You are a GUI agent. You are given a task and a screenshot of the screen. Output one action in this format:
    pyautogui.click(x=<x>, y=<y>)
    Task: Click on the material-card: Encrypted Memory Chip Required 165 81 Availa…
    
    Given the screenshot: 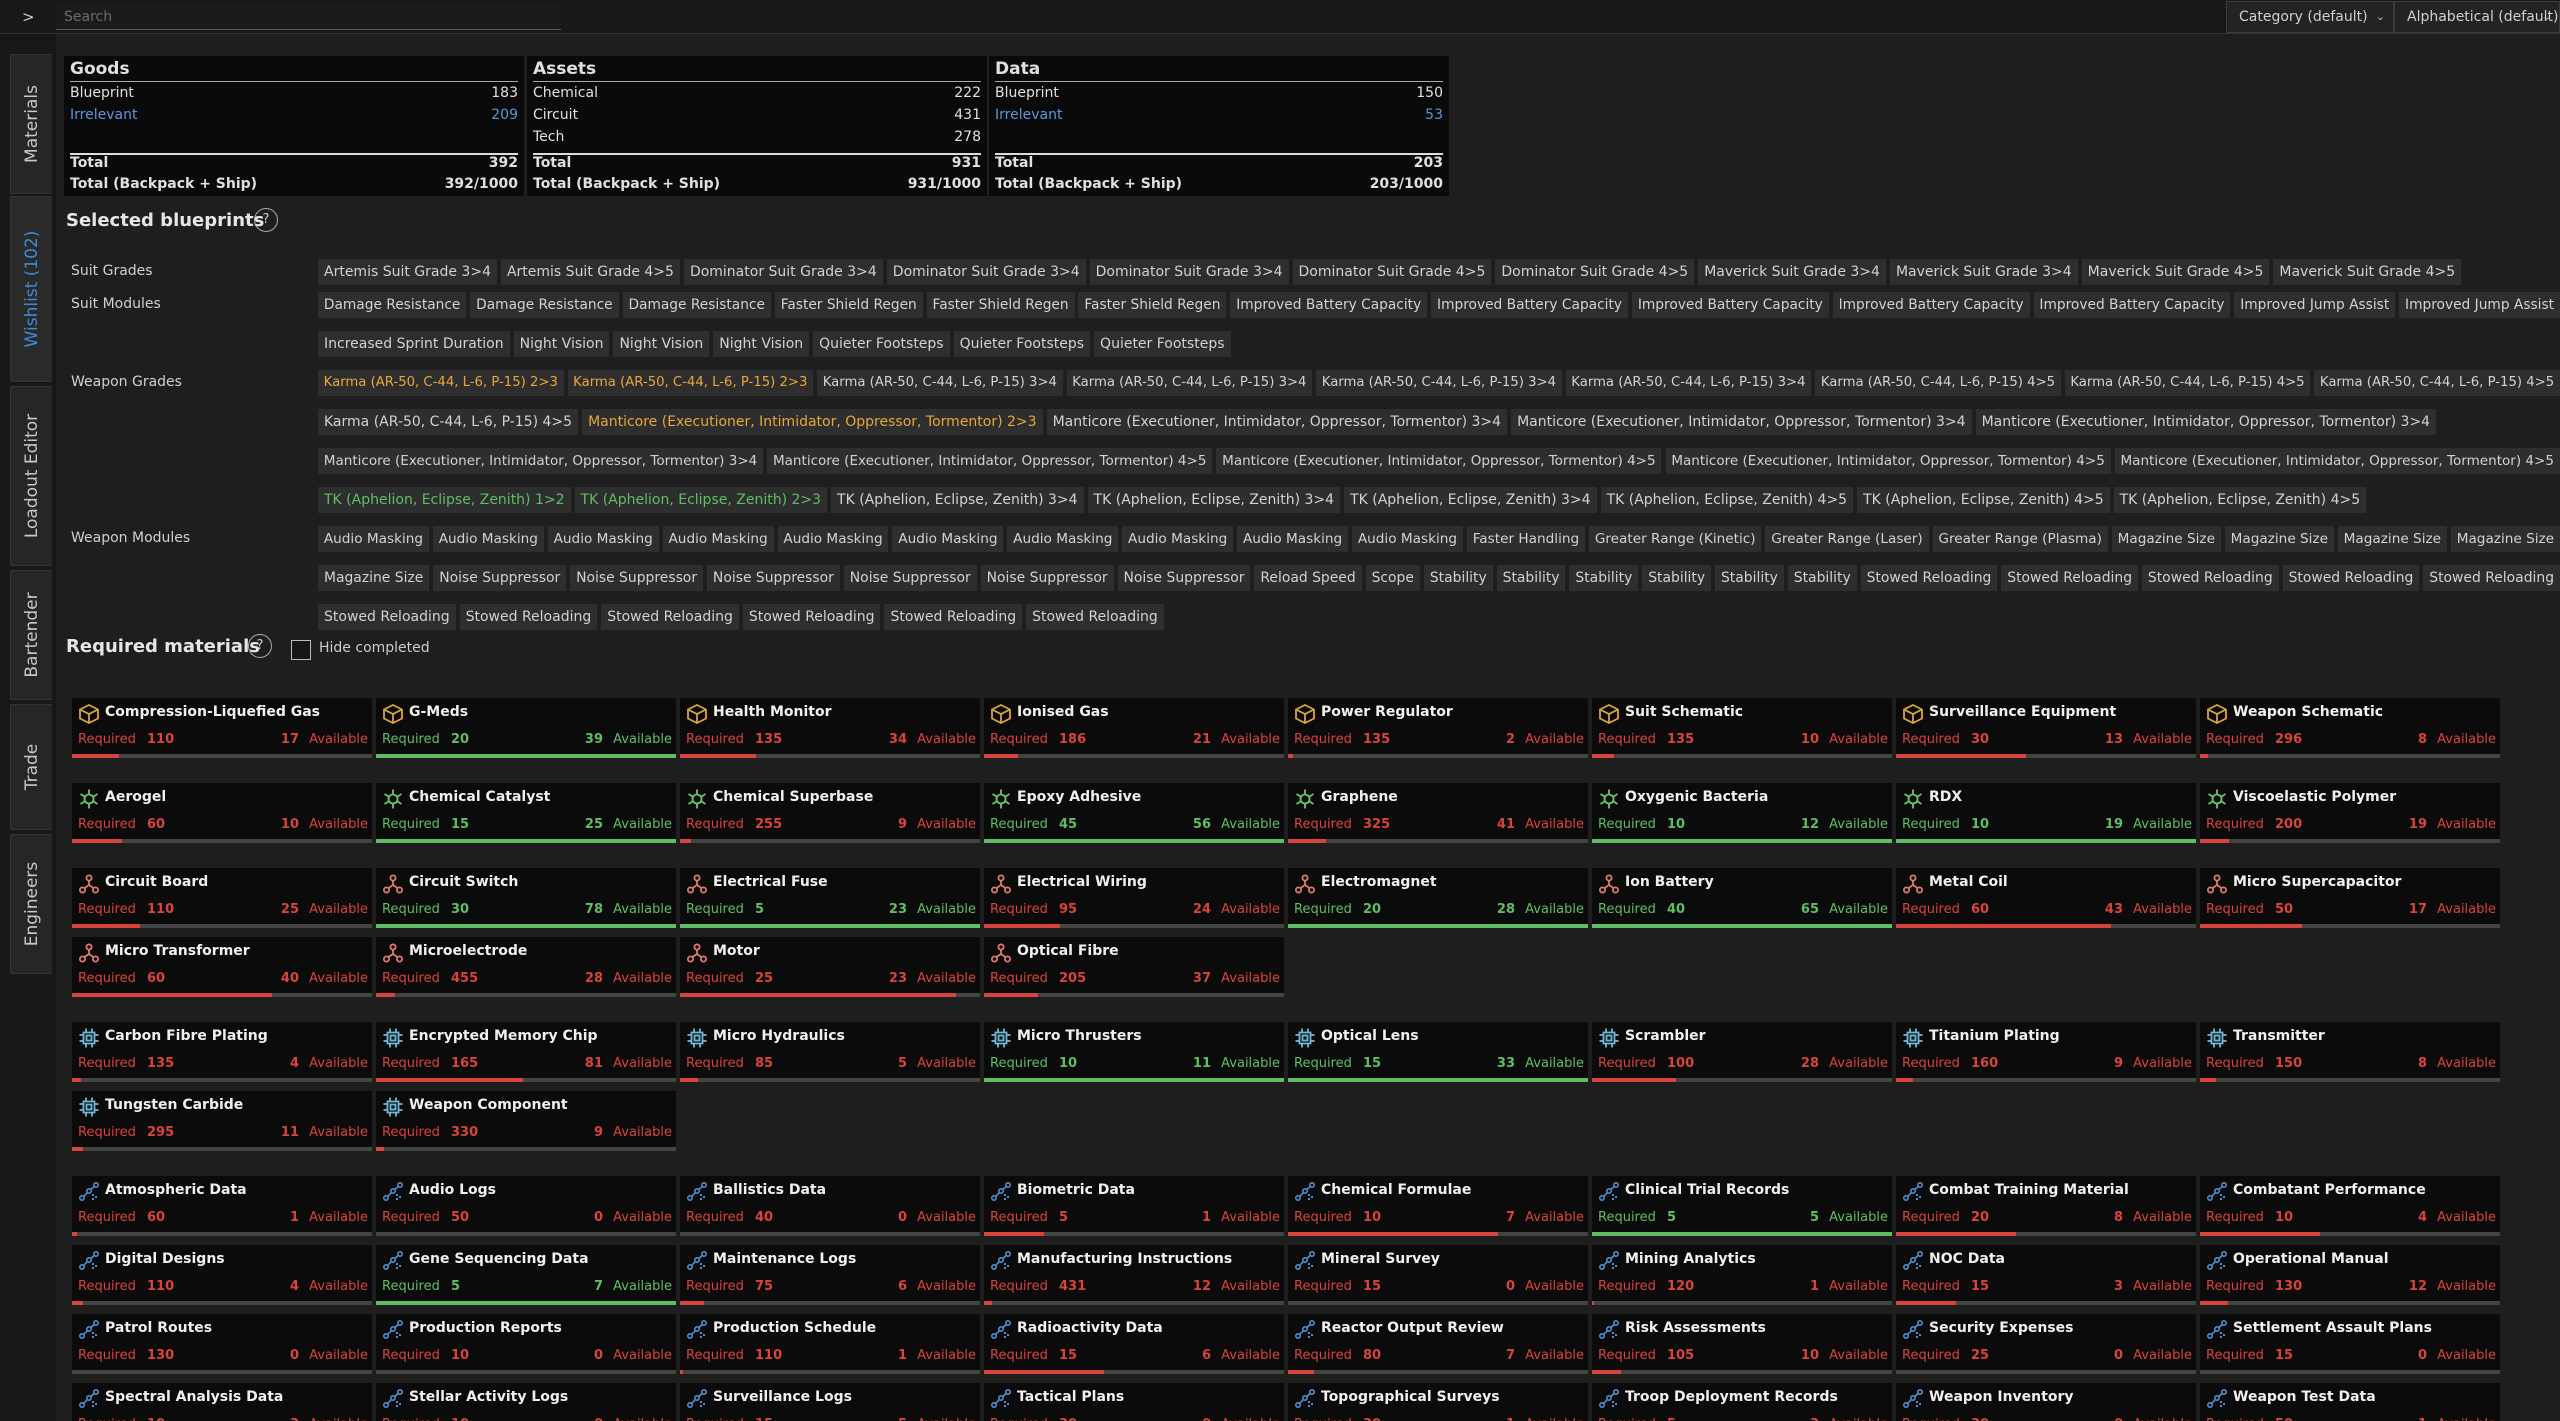 What is the action you would take?
    pyautogui.click(x=526, y=1052)
    